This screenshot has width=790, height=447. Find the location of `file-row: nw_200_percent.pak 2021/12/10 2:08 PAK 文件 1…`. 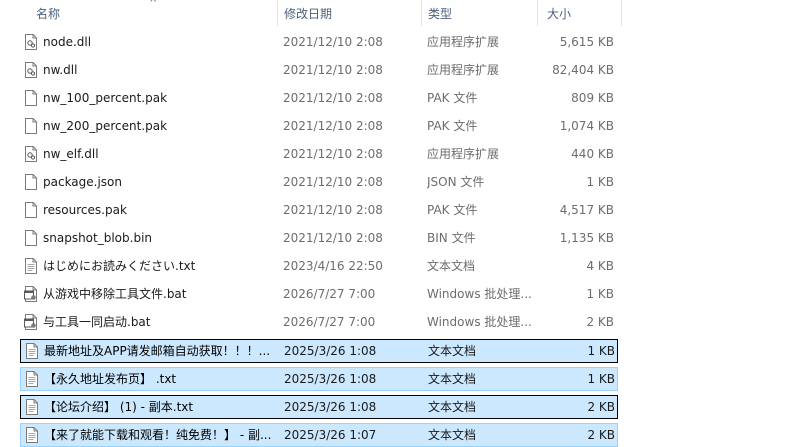

file-row: nw_200_percent.pak 2021/12/10 2:08 PAK 文件 1… is located at coordinates (319, 127).